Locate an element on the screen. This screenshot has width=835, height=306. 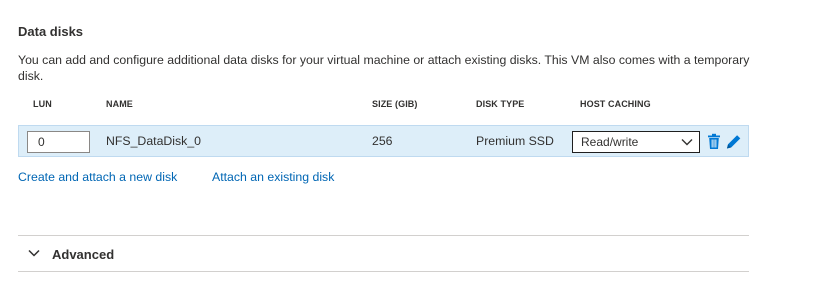
host-caching-value: Read/write is located at coordinates (610, 142).